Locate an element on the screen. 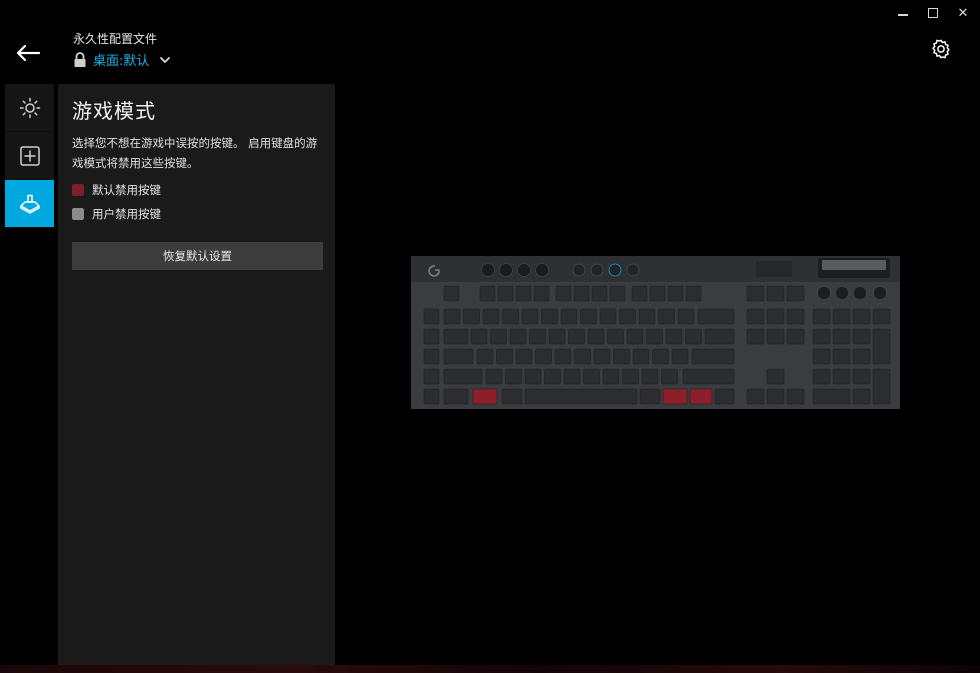 The width and height of the screenshot is (980, 673). settings-button is located at coordinates (941, 49).